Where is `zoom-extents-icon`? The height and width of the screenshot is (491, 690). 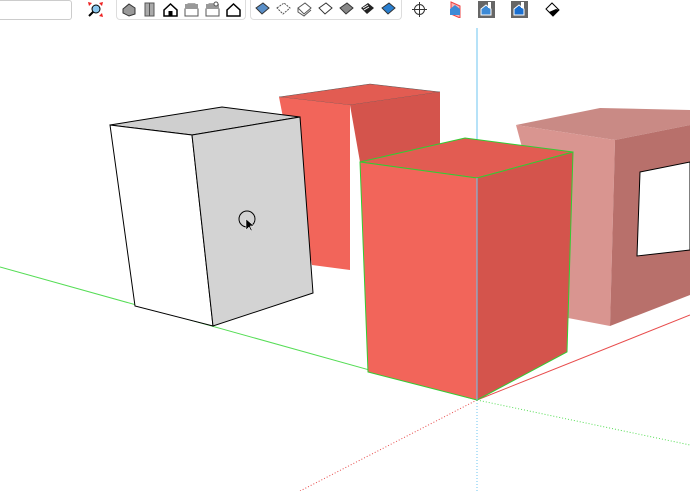 zoom-extents-icon is located at coordinates (95, 9).